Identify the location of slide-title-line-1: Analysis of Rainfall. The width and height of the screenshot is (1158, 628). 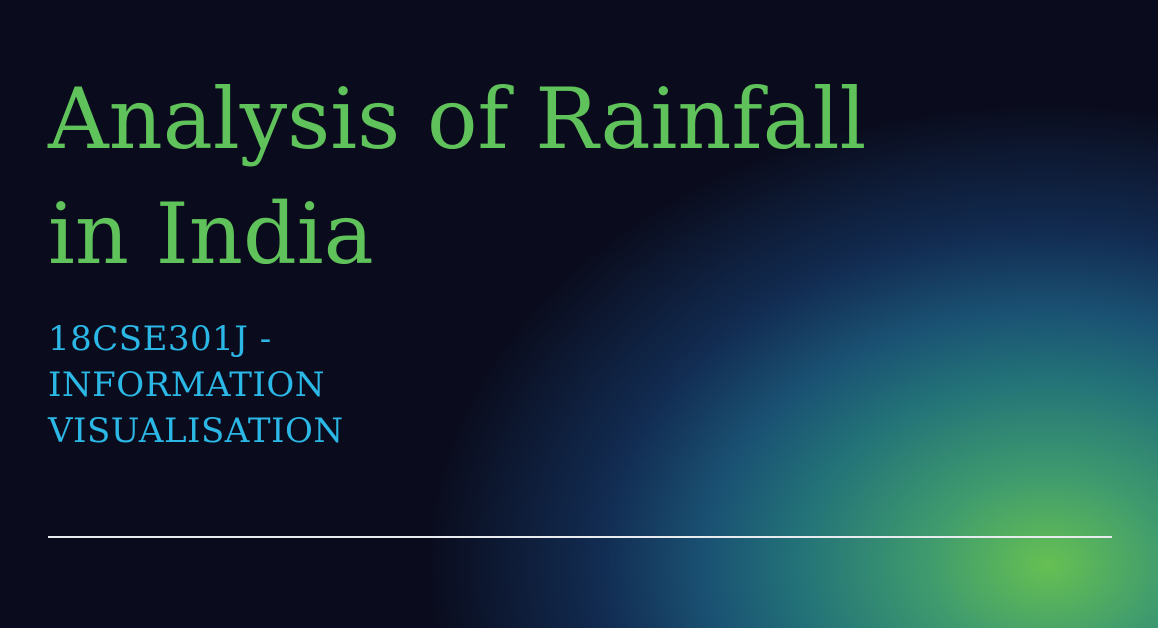
(457, 119).